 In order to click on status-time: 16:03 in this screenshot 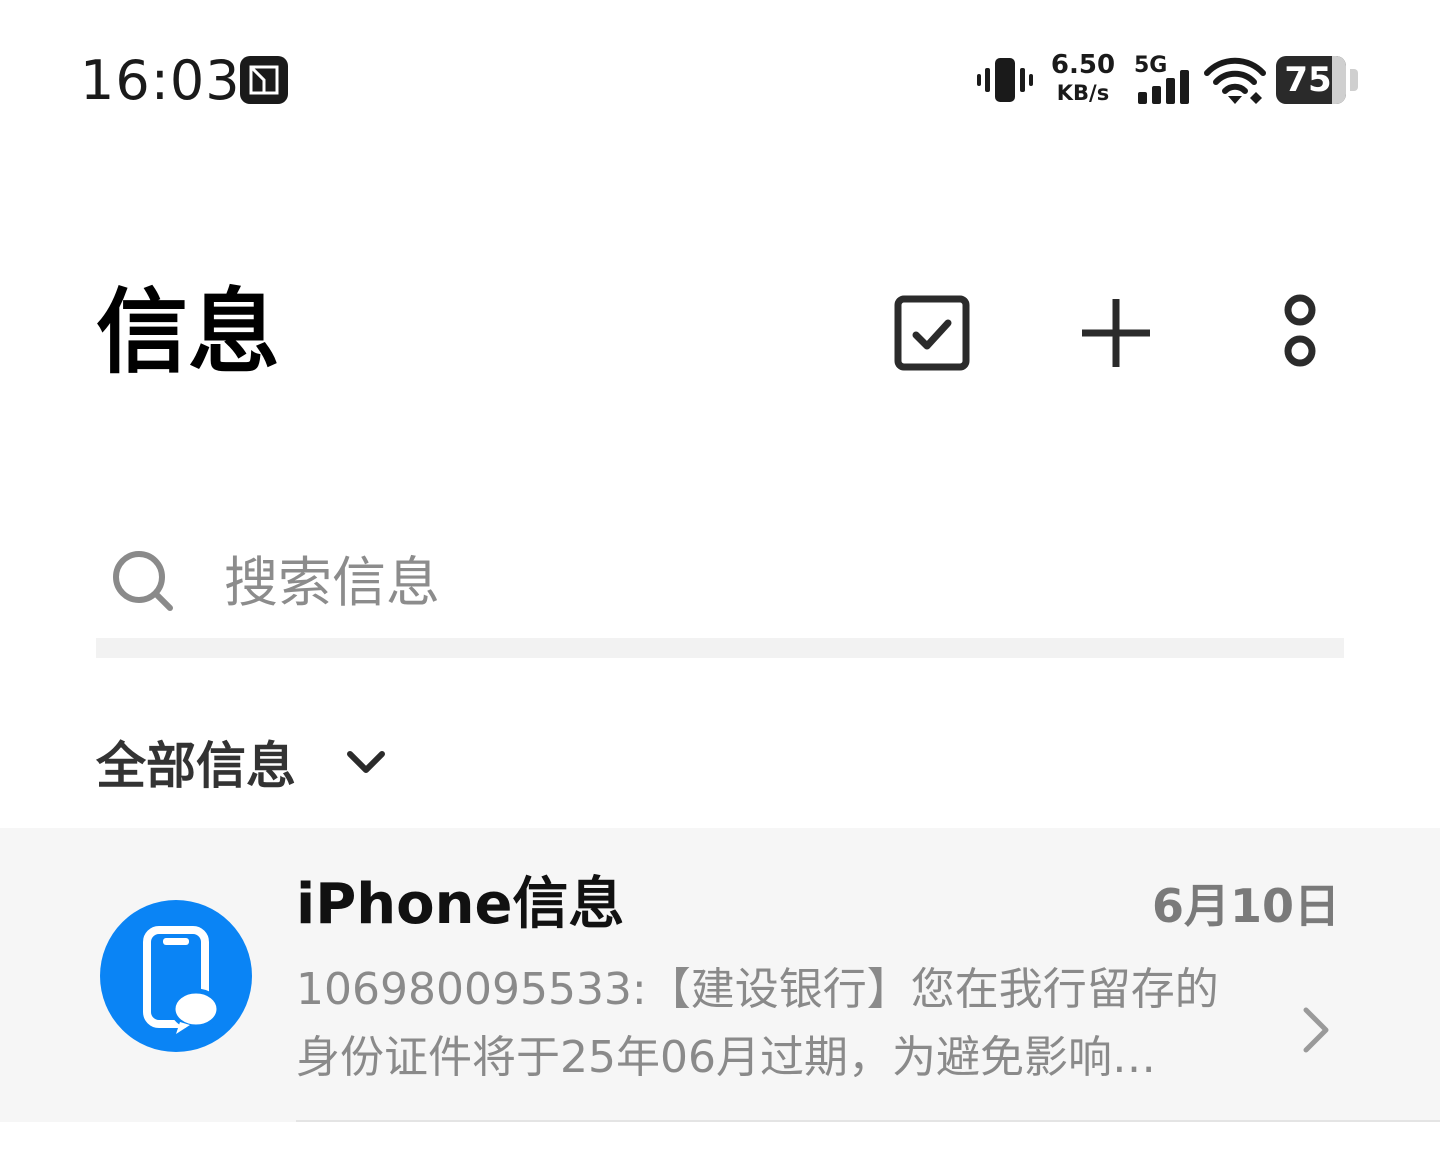, I will do `click(160, 80)`.